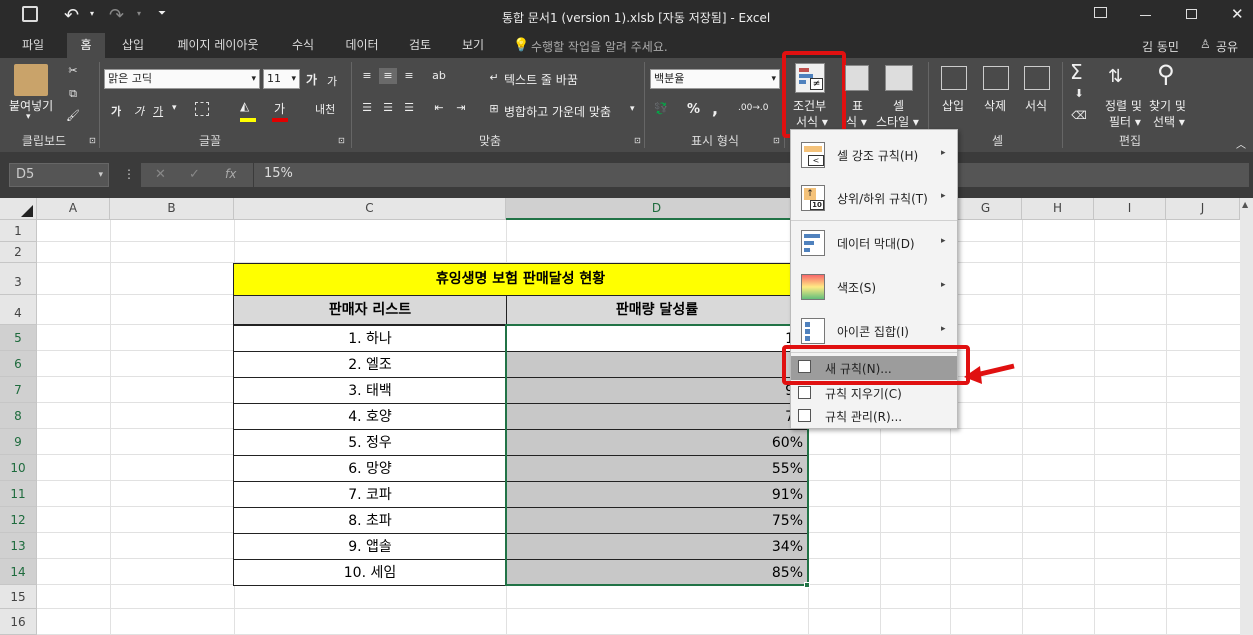 The image size is (1253, 635). Describe the element at coordinates (1037, 78) in the screenshot. I see `format-cells-icon` at that location.